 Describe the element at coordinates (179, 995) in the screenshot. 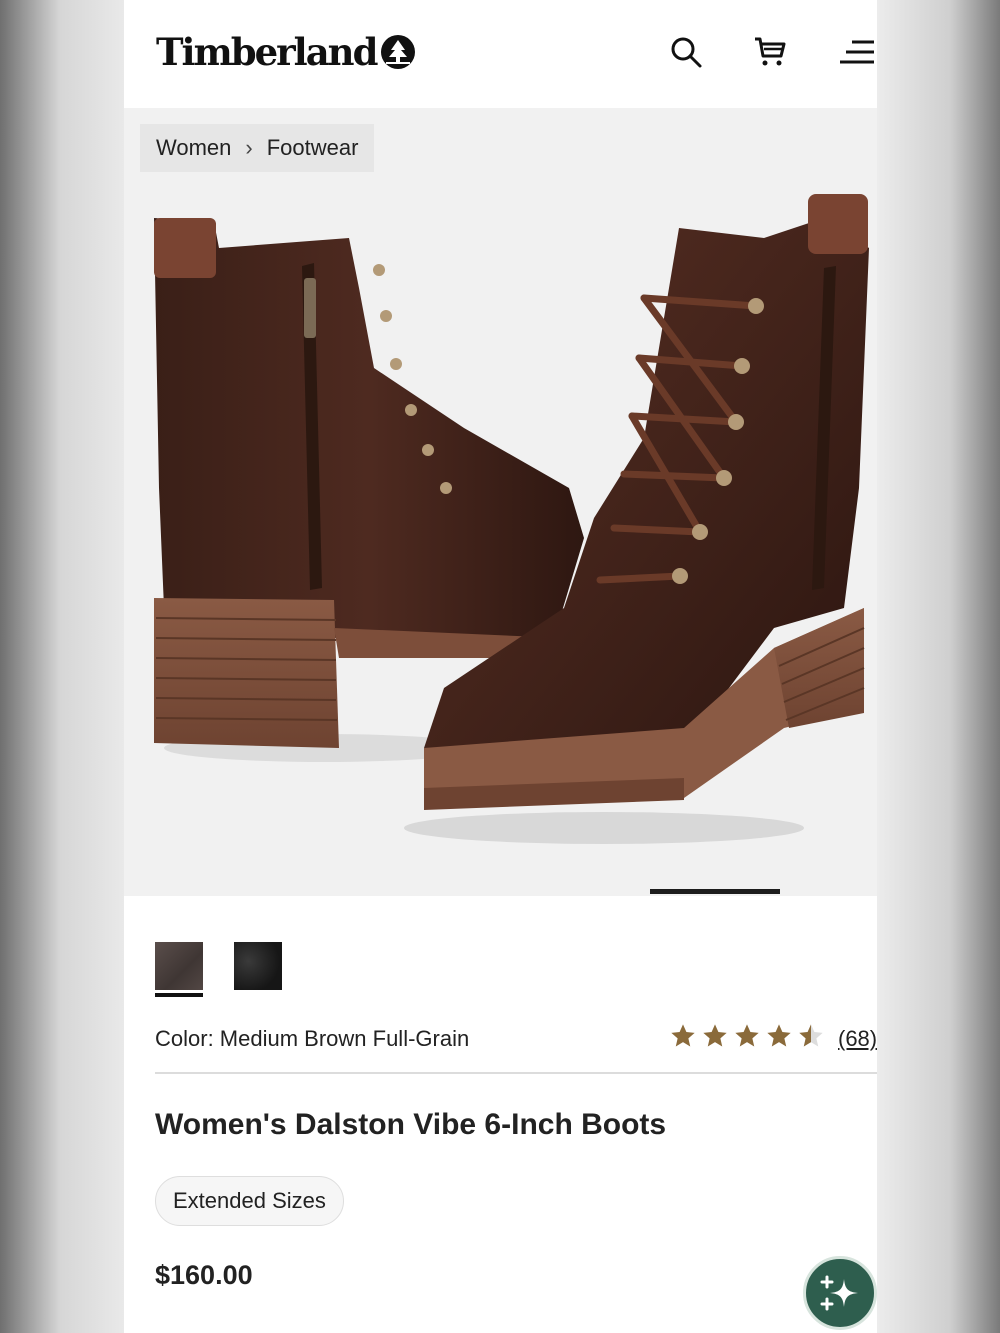

I see `selected-swatch-indicator` at that location.